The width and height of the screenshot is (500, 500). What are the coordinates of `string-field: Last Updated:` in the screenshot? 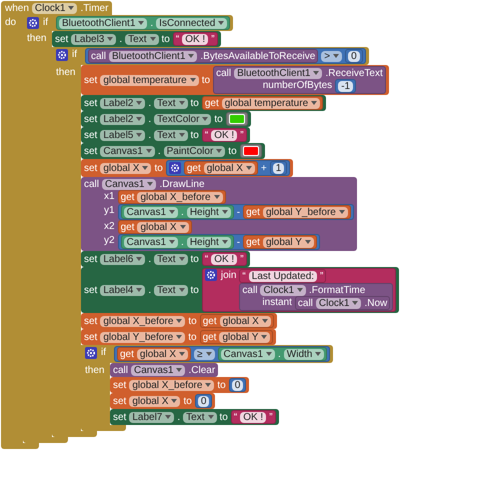 It's located at (283, 276).